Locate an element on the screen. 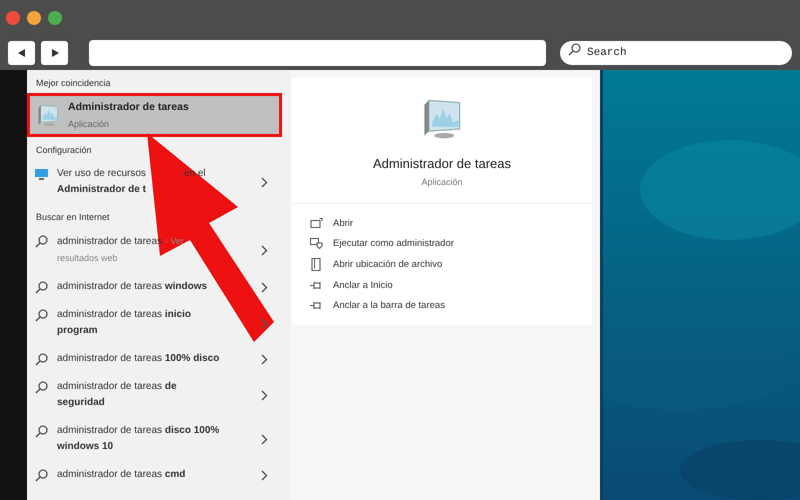 Image resolution: width=800 pixels, height=500 pixels. result-text: resultados web is located at coordinates (87, 258).